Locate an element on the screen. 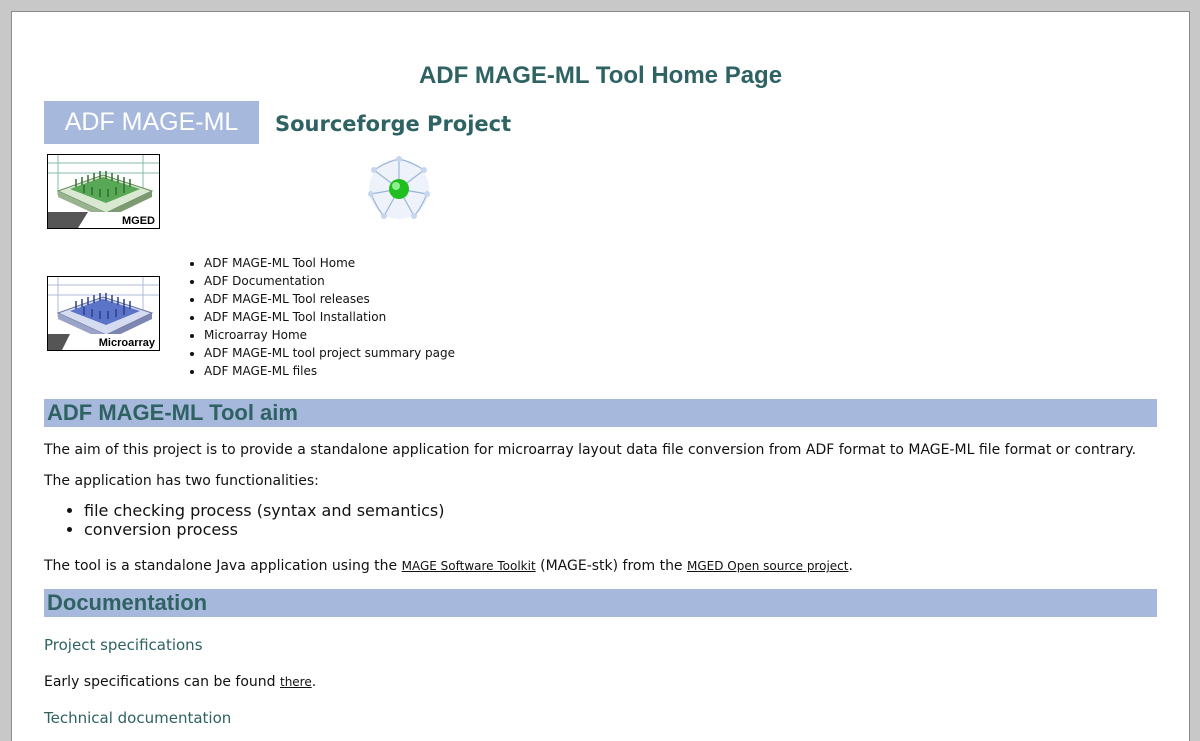 Image resolution: width=1200 pixels, height=741 pixels. early-specs-prefix: Early specifications can be found is located at coordinates (162, 682).